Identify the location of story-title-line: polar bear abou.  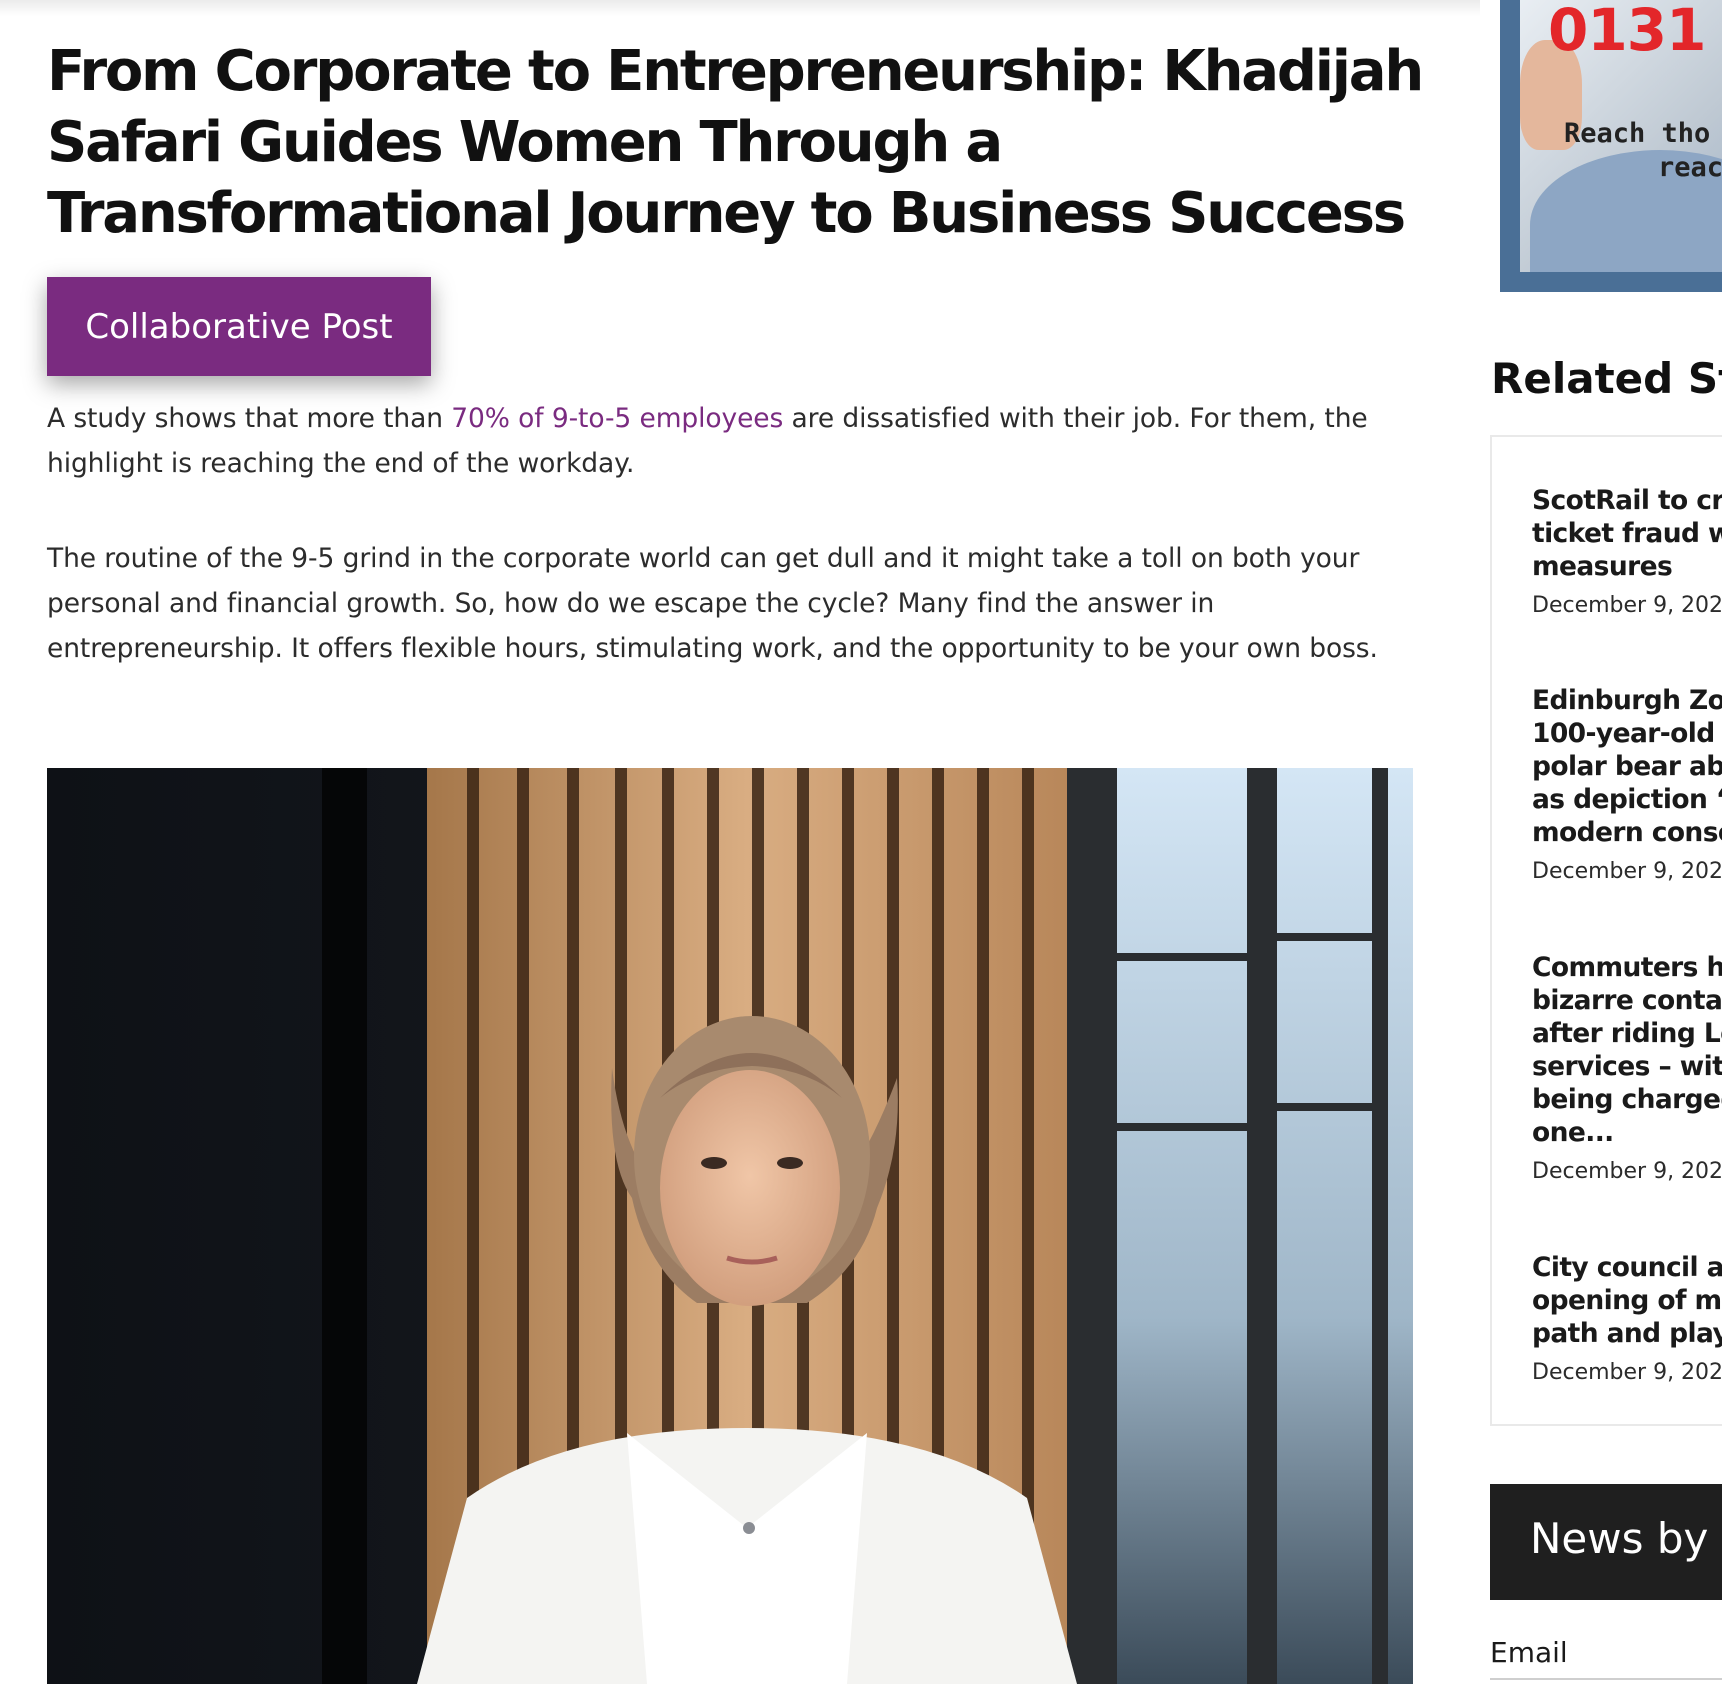
(1627, 766).